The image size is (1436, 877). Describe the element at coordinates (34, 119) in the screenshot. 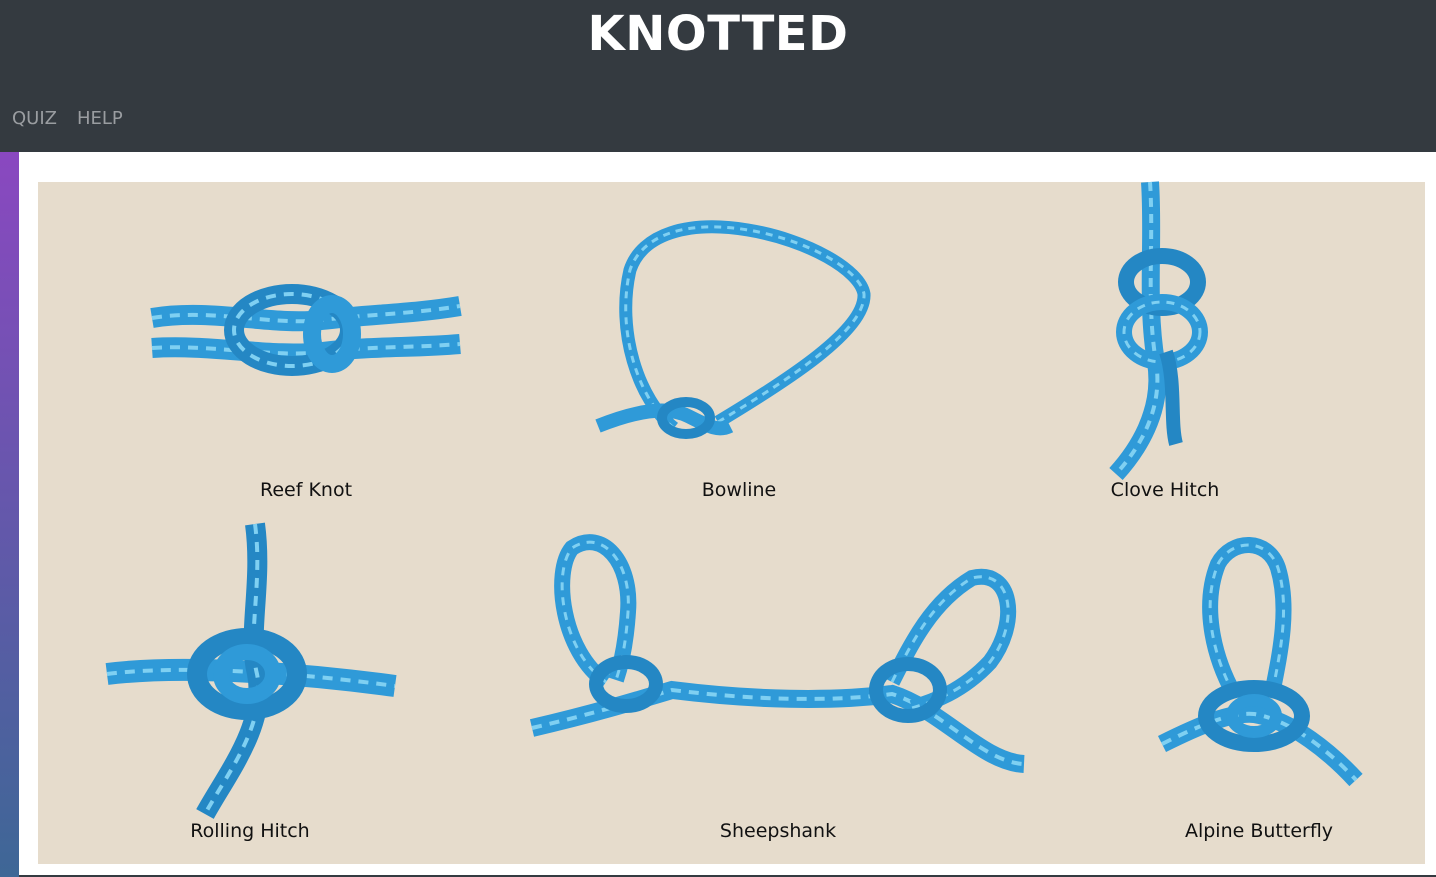

I see `nav-quiz-link: QUIZ` at that location.